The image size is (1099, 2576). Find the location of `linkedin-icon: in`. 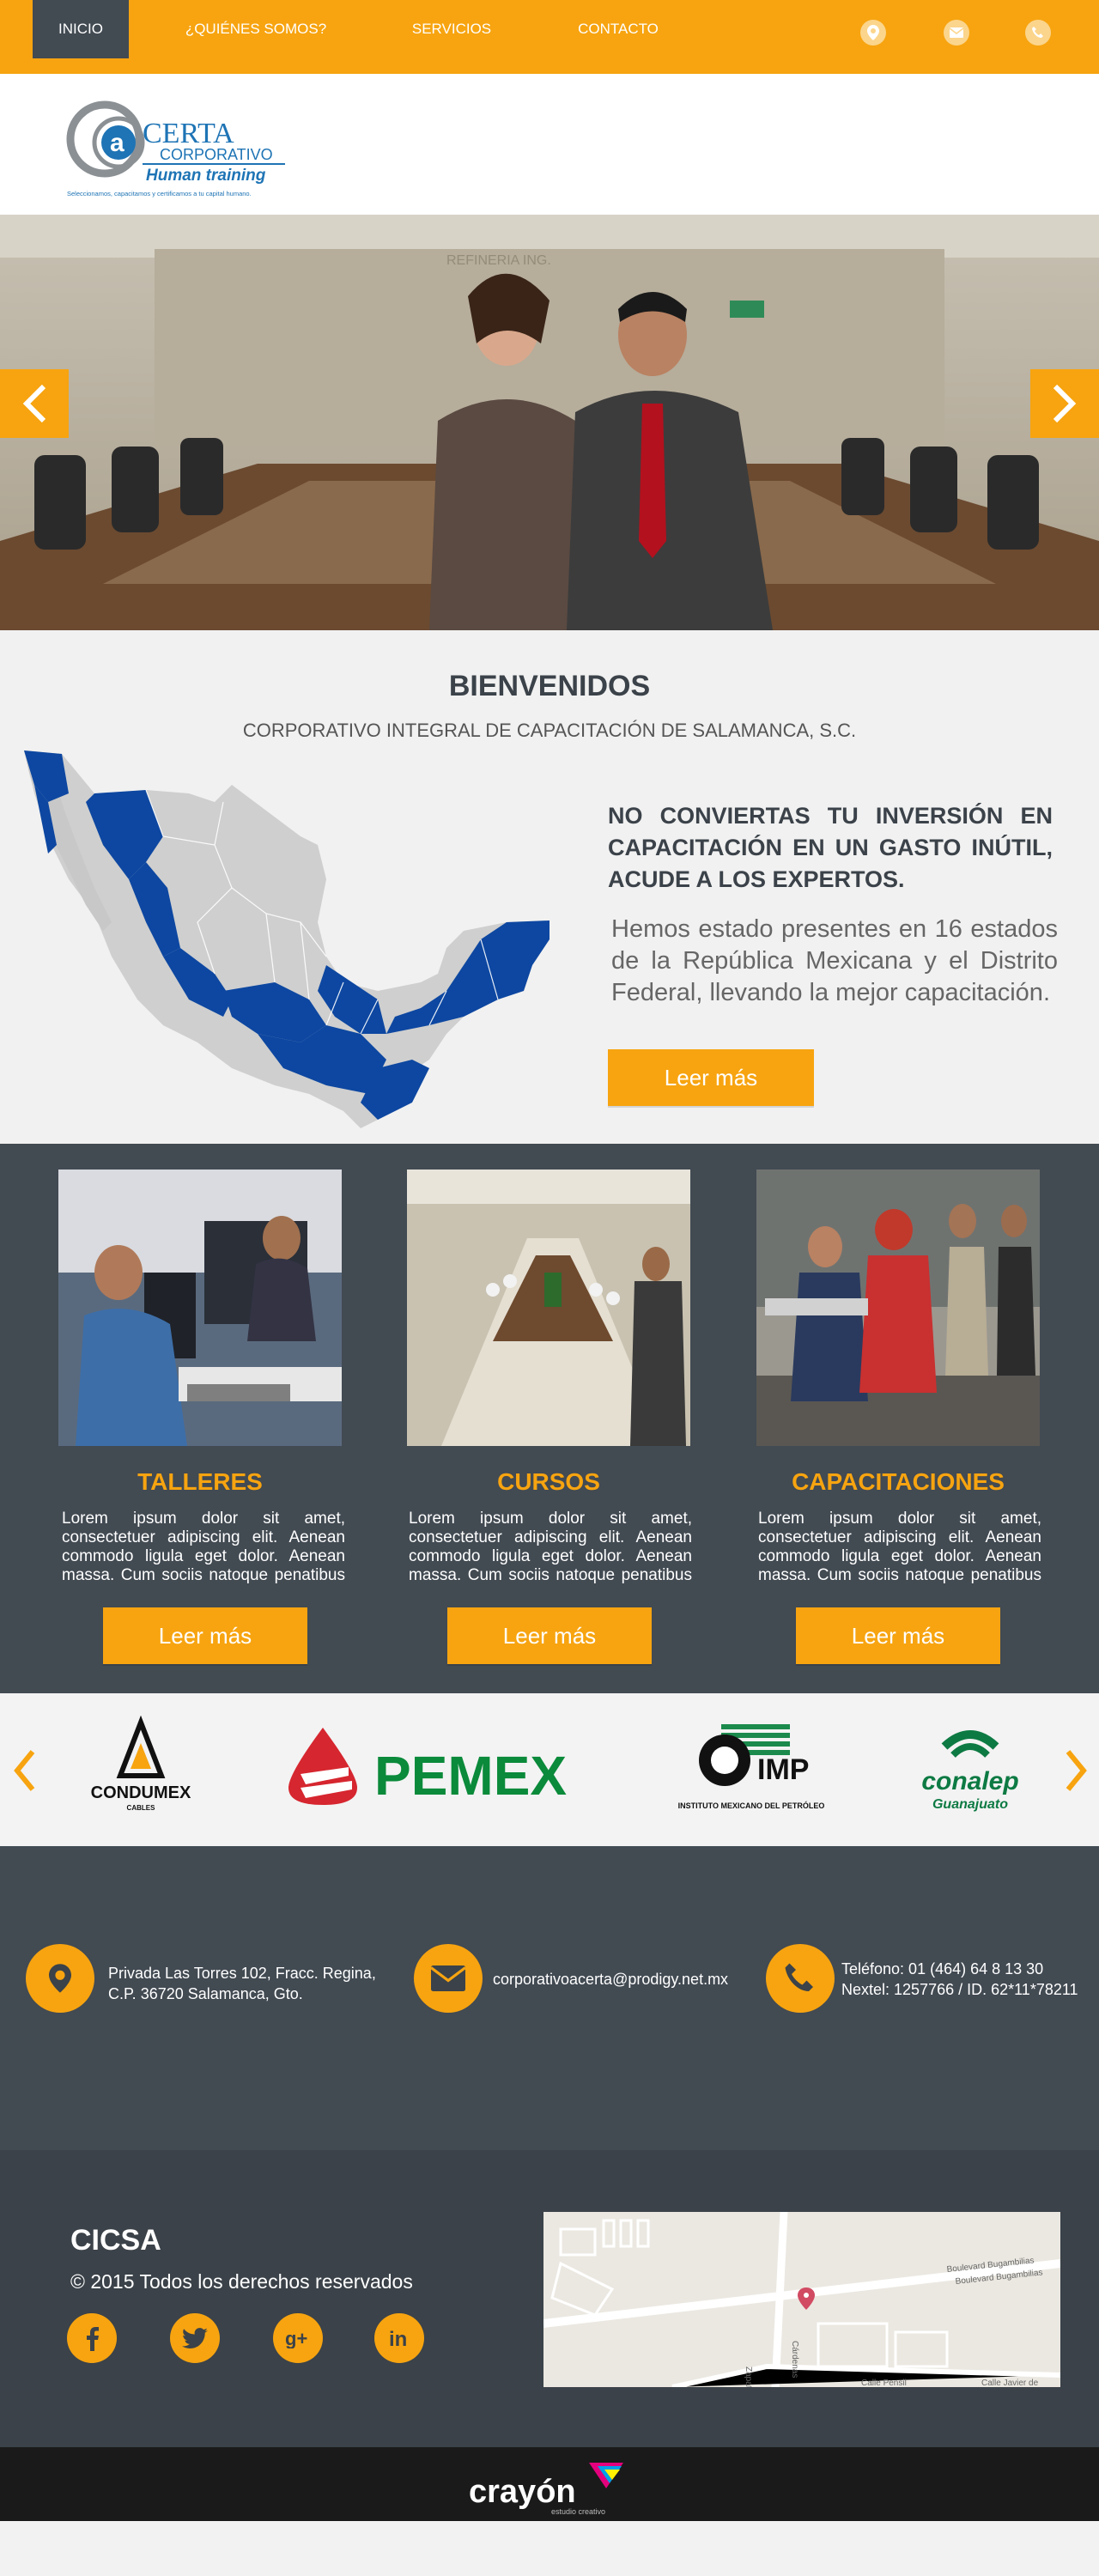

linkedin-icon: in is located at coordinates (399, 2338).